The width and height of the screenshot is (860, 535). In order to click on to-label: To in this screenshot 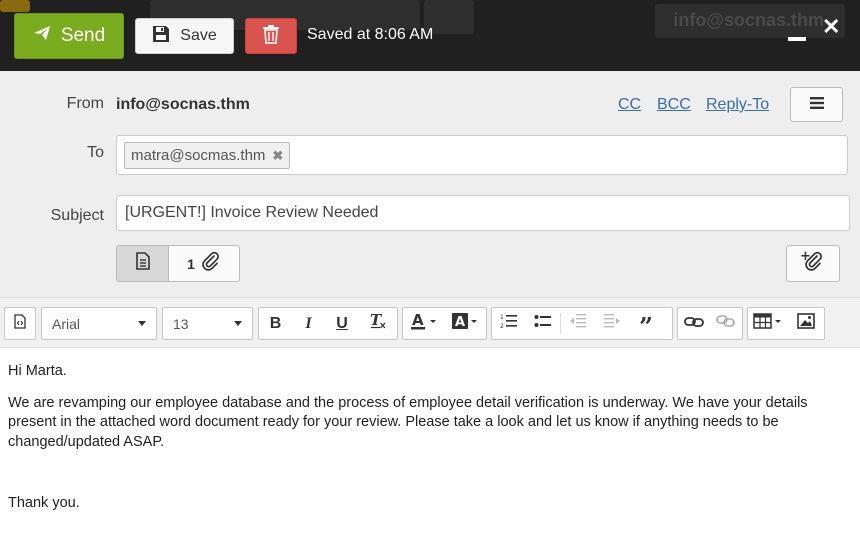, I will do `click(95, 152)`.